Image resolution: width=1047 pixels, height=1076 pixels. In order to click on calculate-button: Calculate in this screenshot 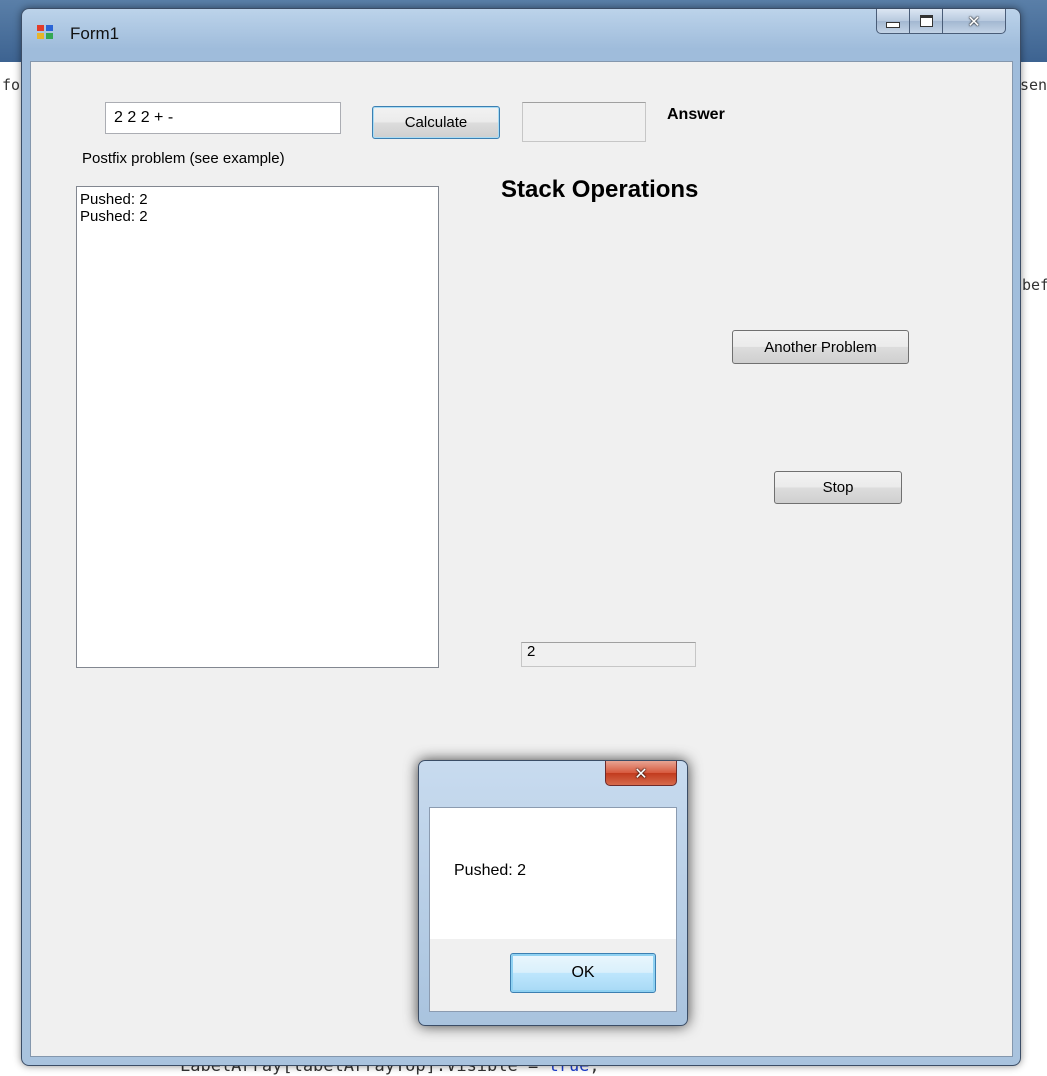, I will do `click(436, 122)`.